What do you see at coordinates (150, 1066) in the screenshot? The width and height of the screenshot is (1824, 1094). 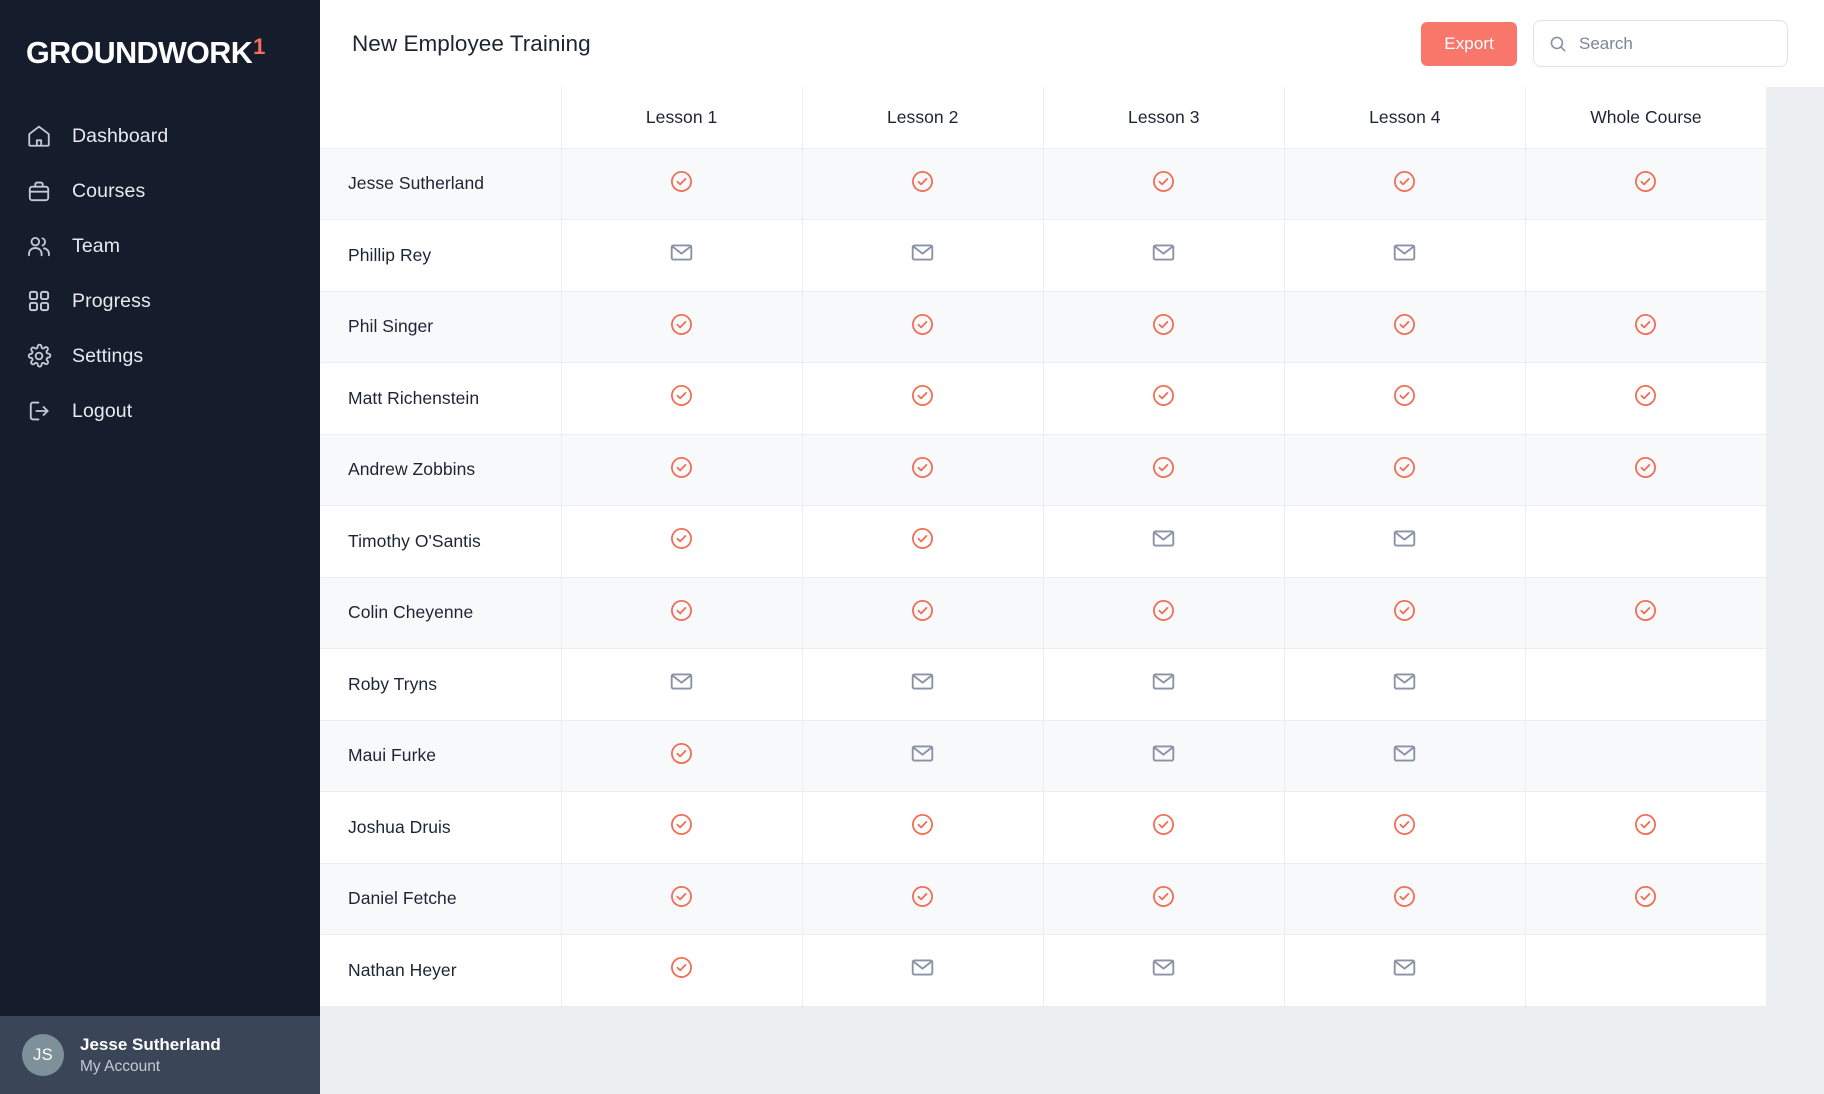 I see `user-account-link: My Account` at bounding box center [150, 1066].